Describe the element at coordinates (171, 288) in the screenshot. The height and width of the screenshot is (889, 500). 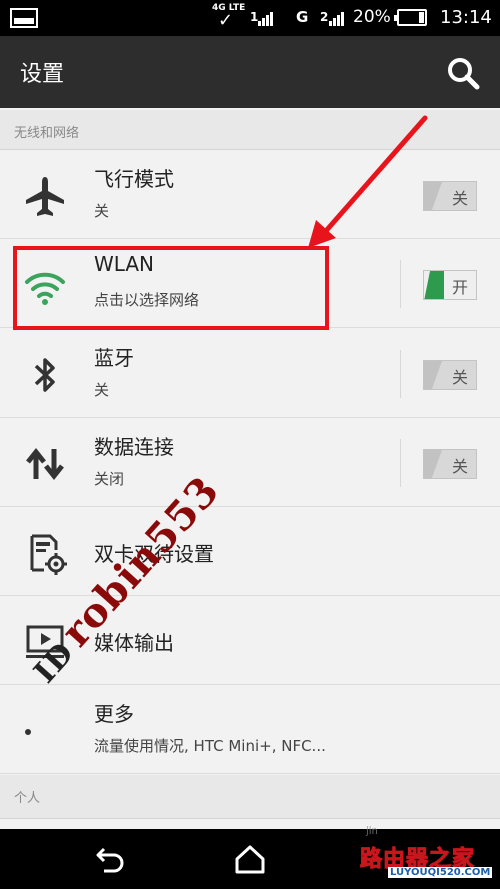
I see `highlight-box` at that location.